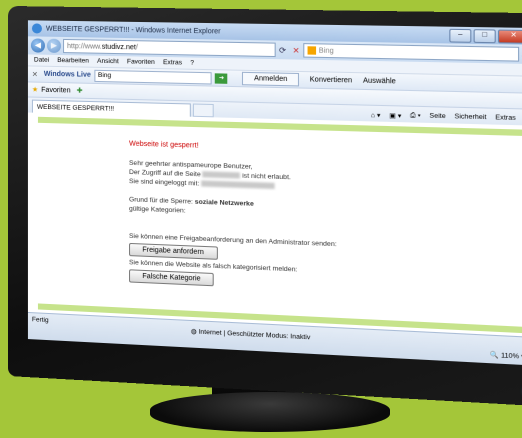  Describe the element at coordinates (172, 63) in the screenshot. I see `menu-extras: Extras` at that location.